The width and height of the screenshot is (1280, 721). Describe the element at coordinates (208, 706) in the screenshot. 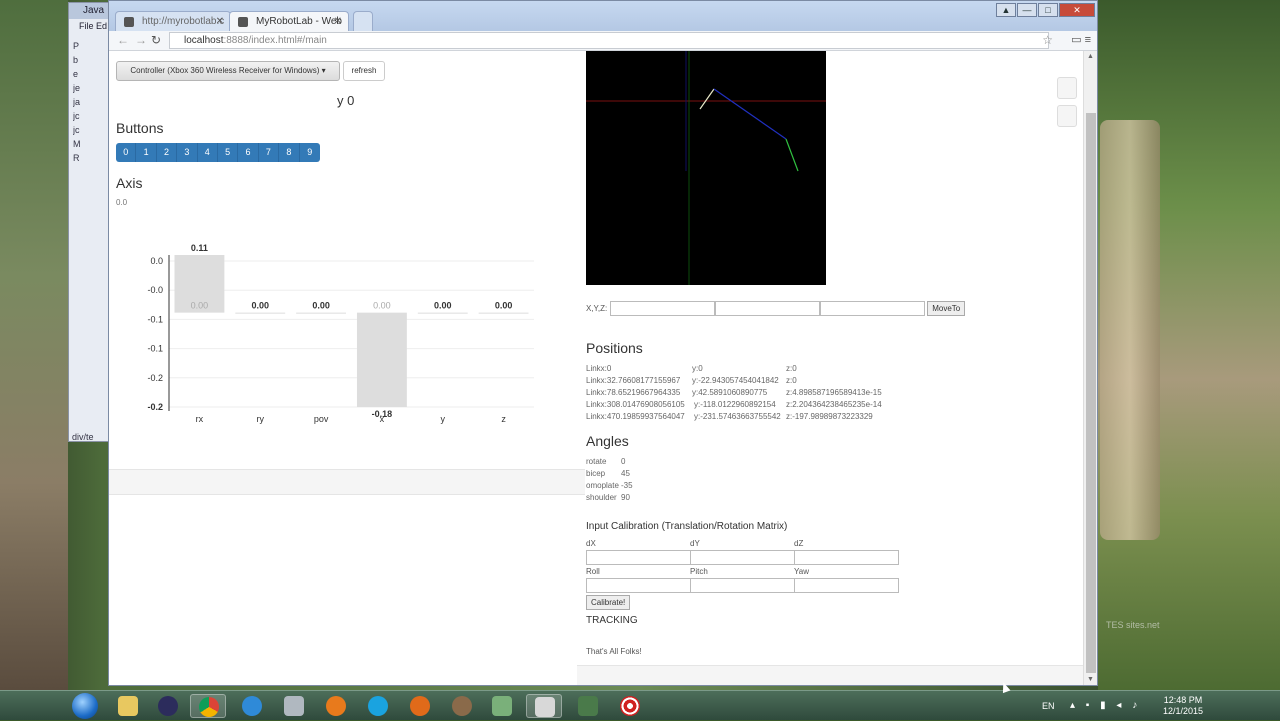

I see `taskbar-chrome` at that location.